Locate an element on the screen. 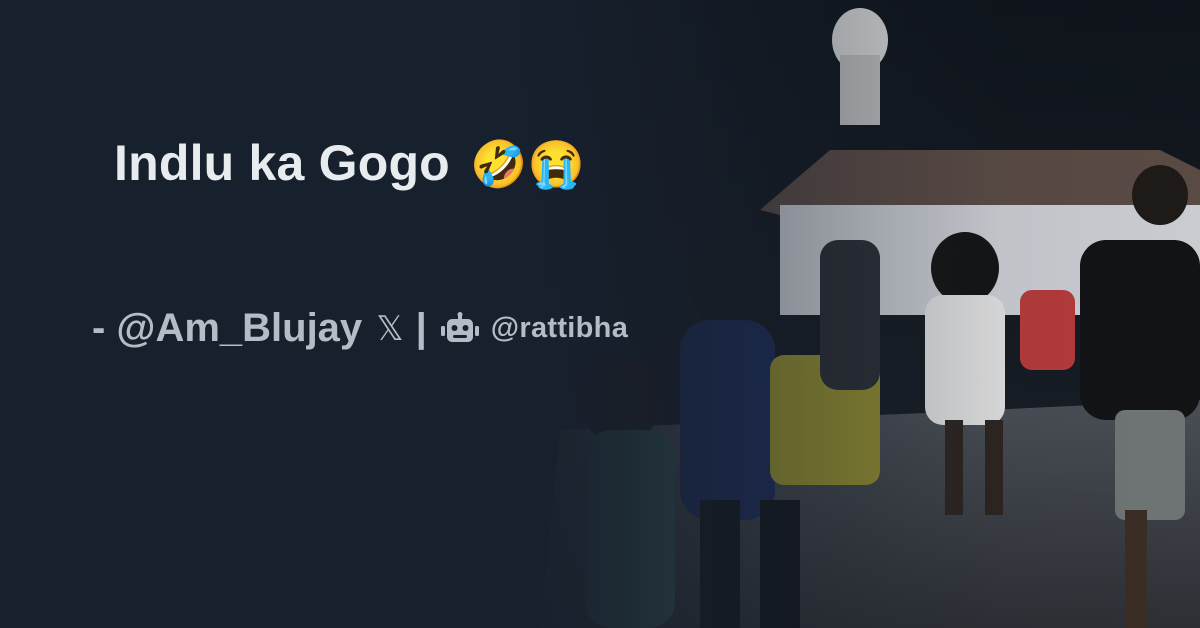 The height and width of the screenshot is (628, 1200). robot-icon is located at coordinates (459, 326).